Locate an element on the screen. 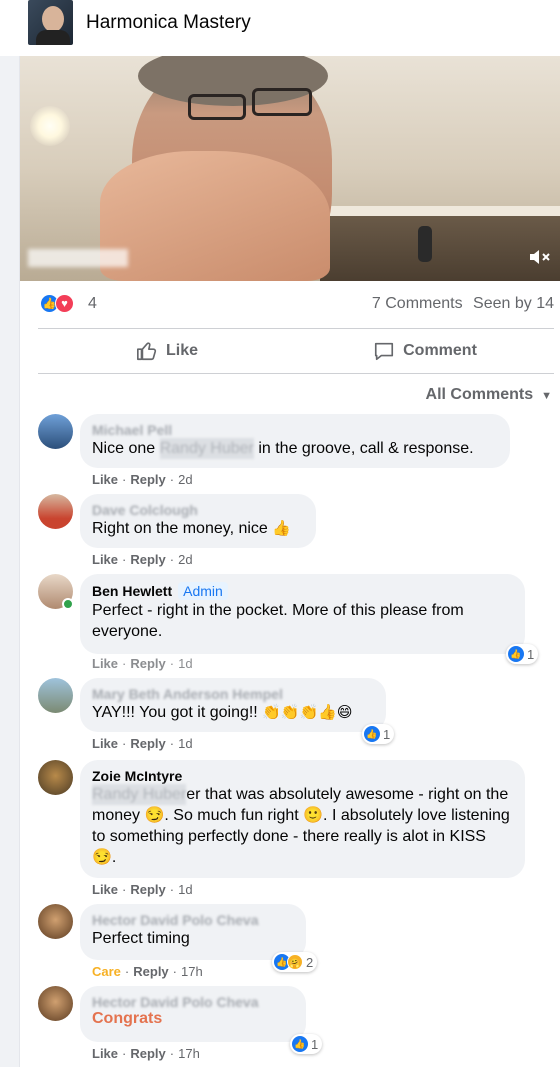 The width and height of the screenshot is (560, 1067). like-button: Like is located at coordinates (167, 351).